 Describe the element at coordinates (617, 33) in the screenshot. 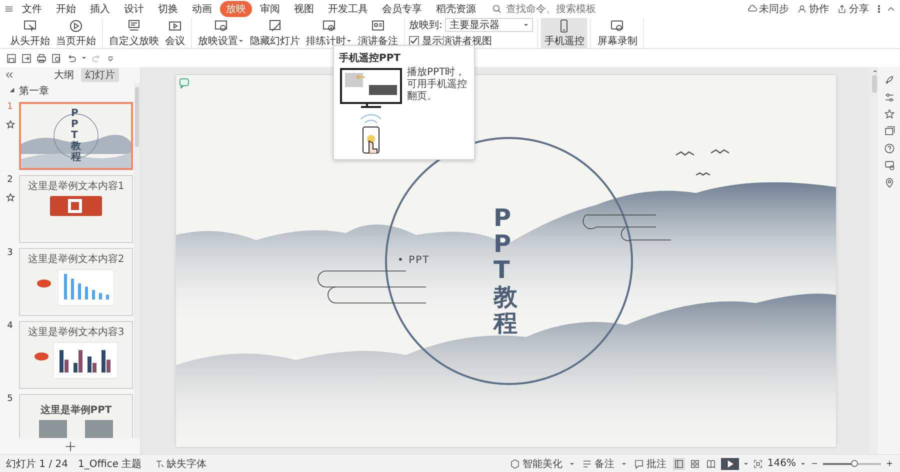

I see `ribbon-button: 屏幕录制` at that location.